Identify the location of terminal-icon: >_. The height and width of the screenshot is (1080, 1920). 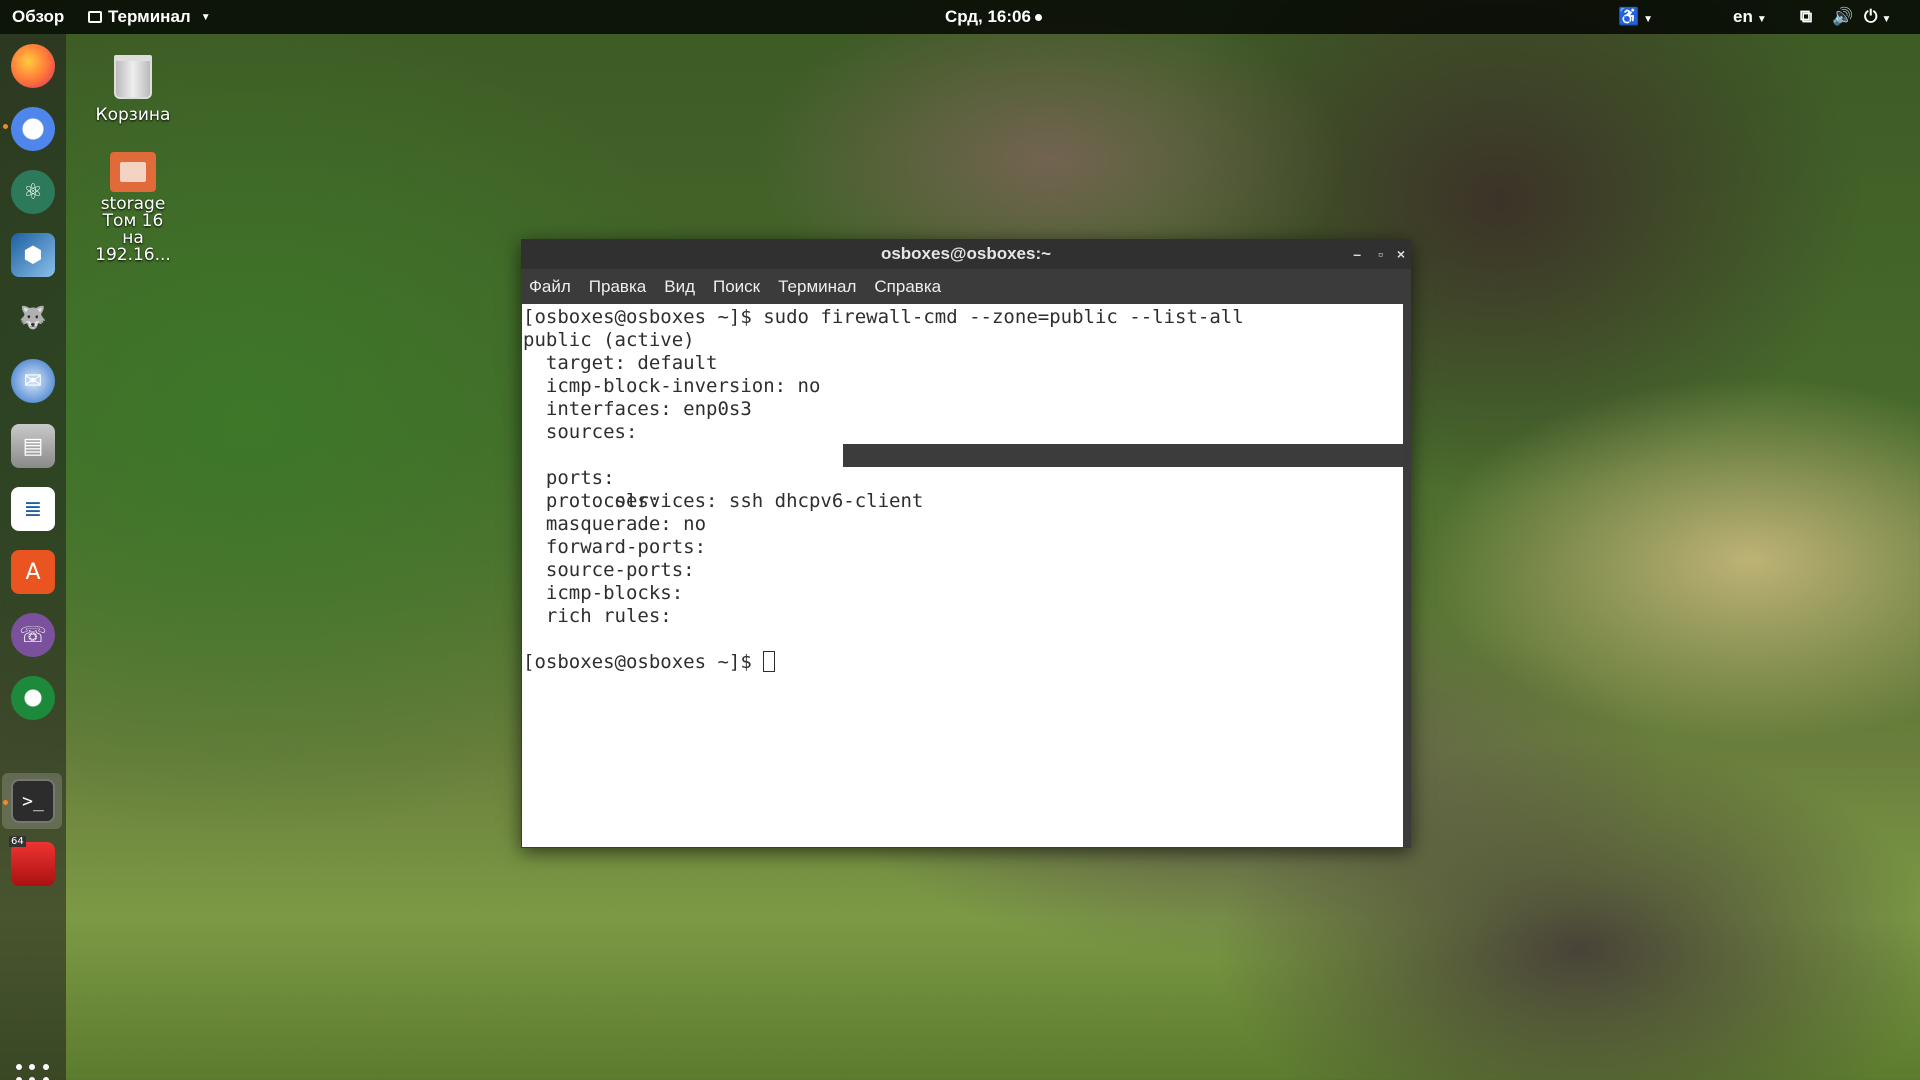
(33, 801).